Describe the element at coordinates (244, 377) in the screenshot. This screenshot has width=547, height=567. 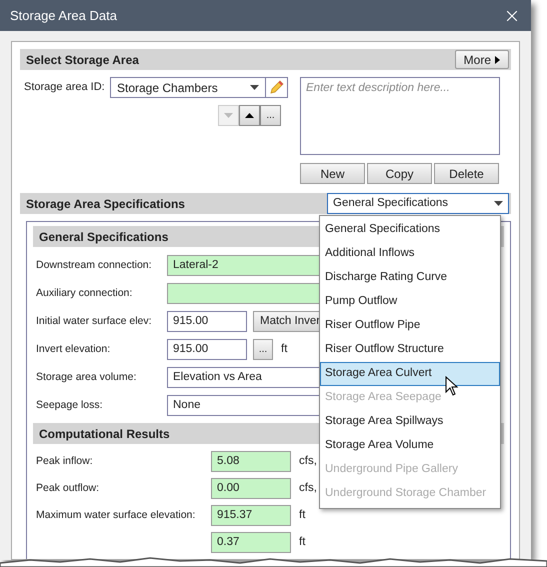
I see `select-field: Elevation vs Area` at that location.